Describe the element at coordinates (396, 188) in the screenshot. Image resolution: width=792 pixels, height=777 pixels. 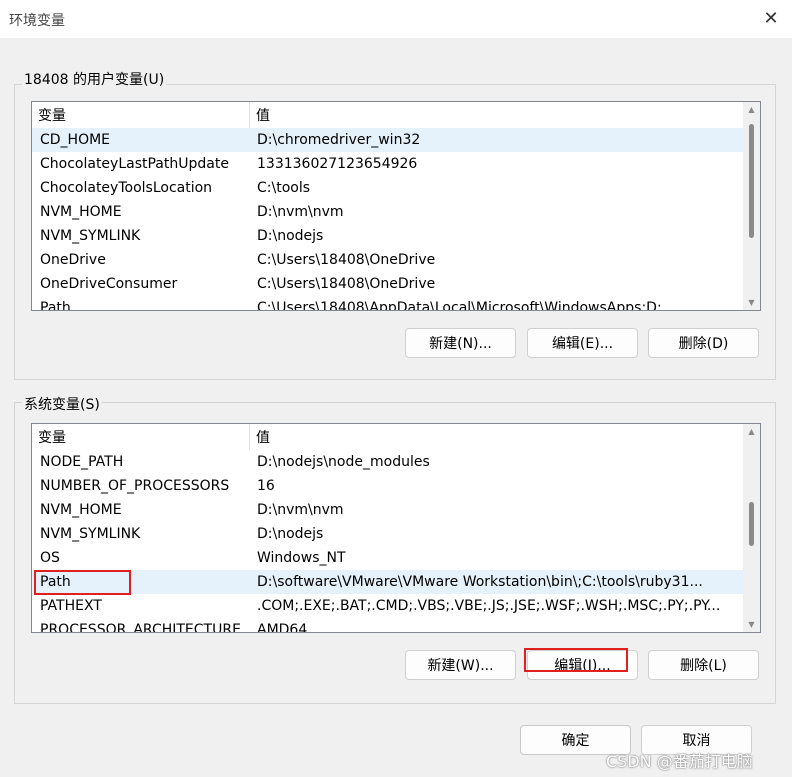
I see `table-row: ChocolateyToolsLocation C:\tools` at that location.